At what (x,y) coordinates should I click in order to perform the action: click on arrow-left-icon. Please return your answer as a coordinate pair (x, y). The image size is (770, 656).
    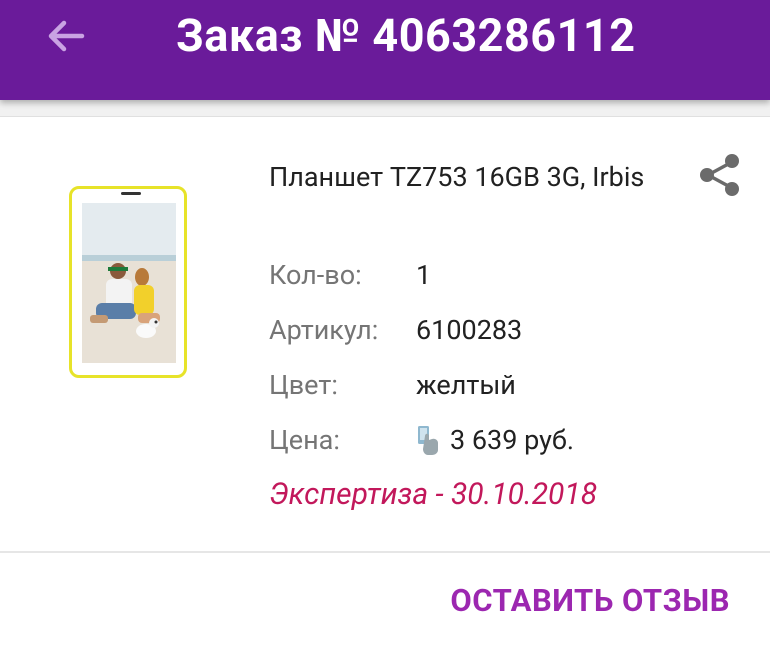
    Looking at the image, I should click on (66, 36).